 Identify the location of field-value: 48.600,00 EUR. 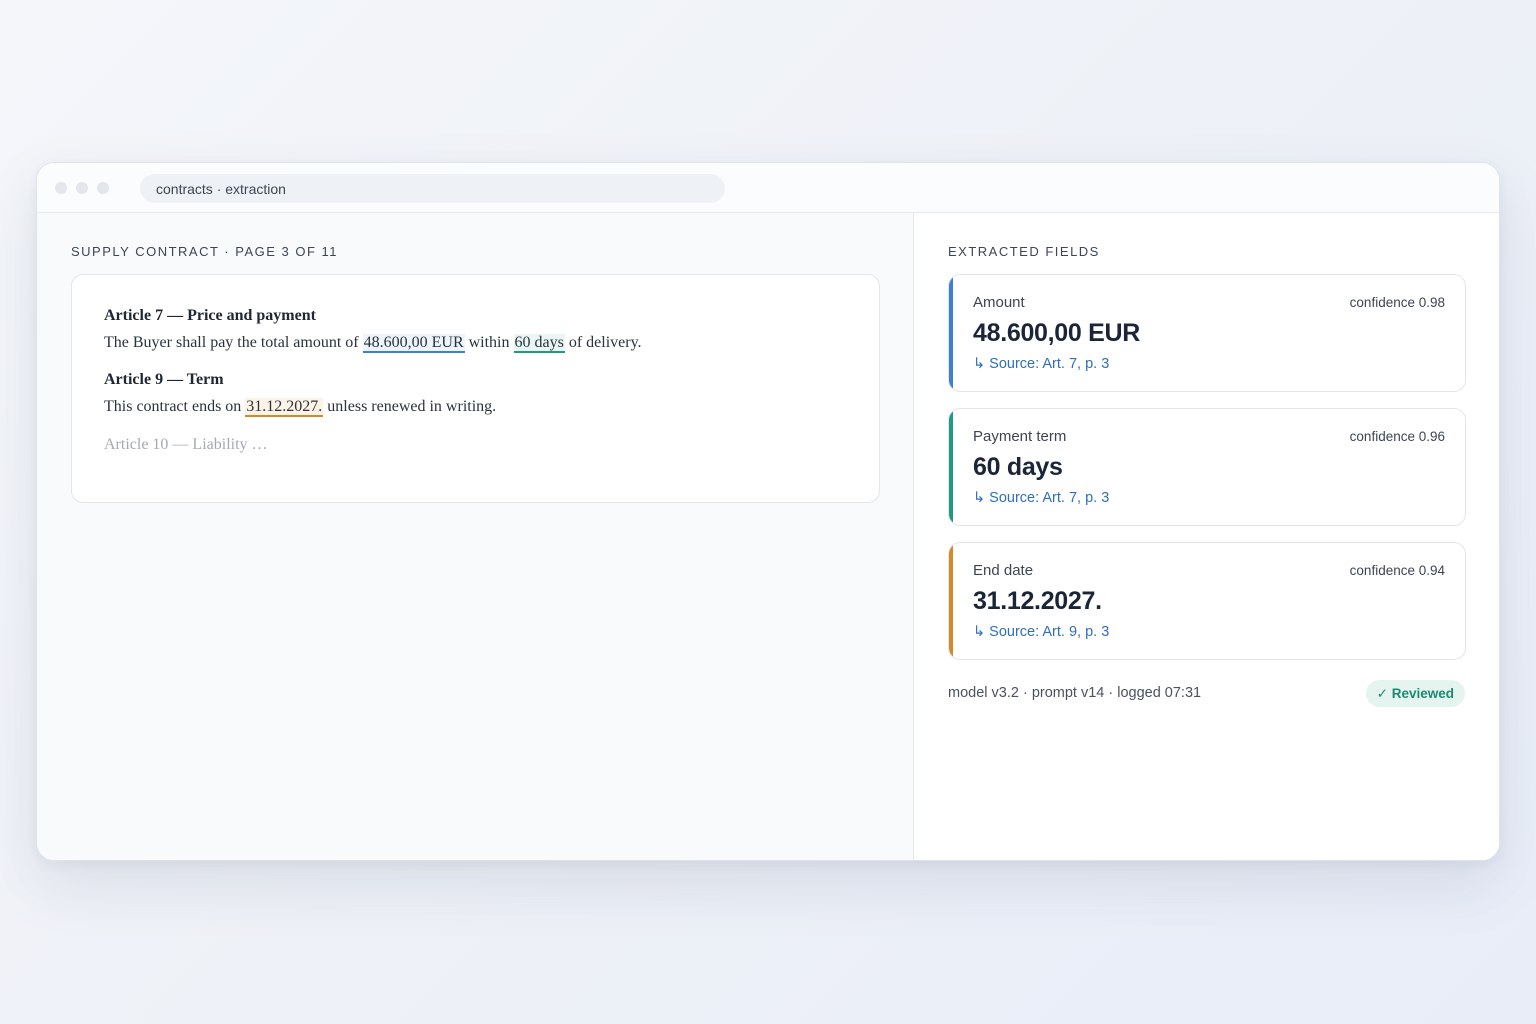
(1057, 333).